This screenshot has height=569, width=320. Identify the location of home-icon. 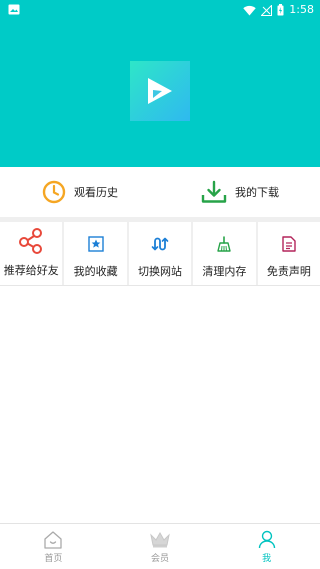
(53, 539).